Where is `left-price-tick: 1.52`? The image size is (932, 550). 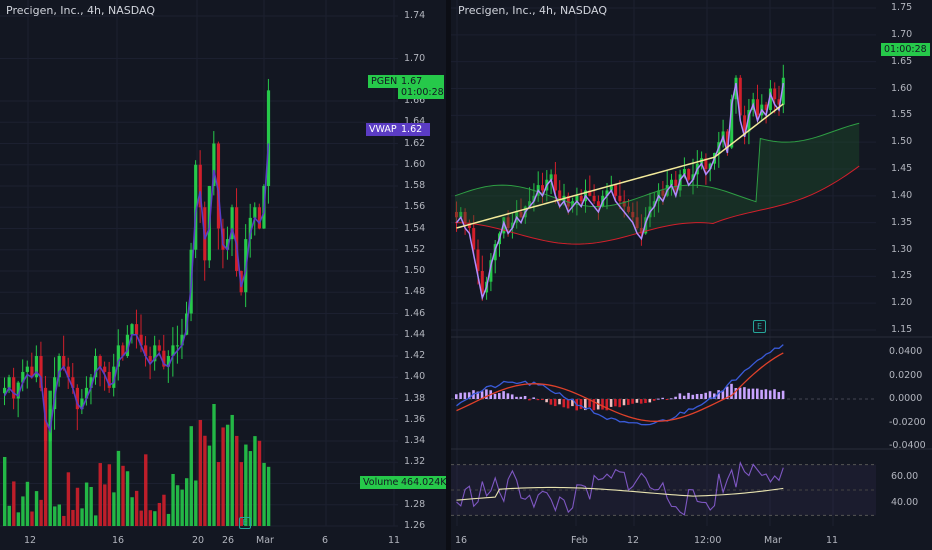 left-price-tick: 1.52 is located at coordinates (415, 249).